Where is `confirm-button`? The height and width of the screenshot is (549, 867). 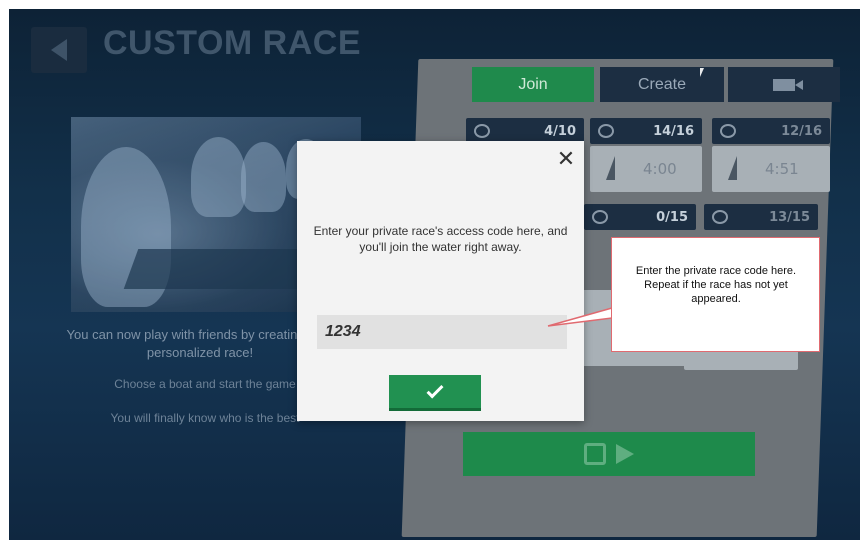
confirm-button is located at coordinates (435, 393).